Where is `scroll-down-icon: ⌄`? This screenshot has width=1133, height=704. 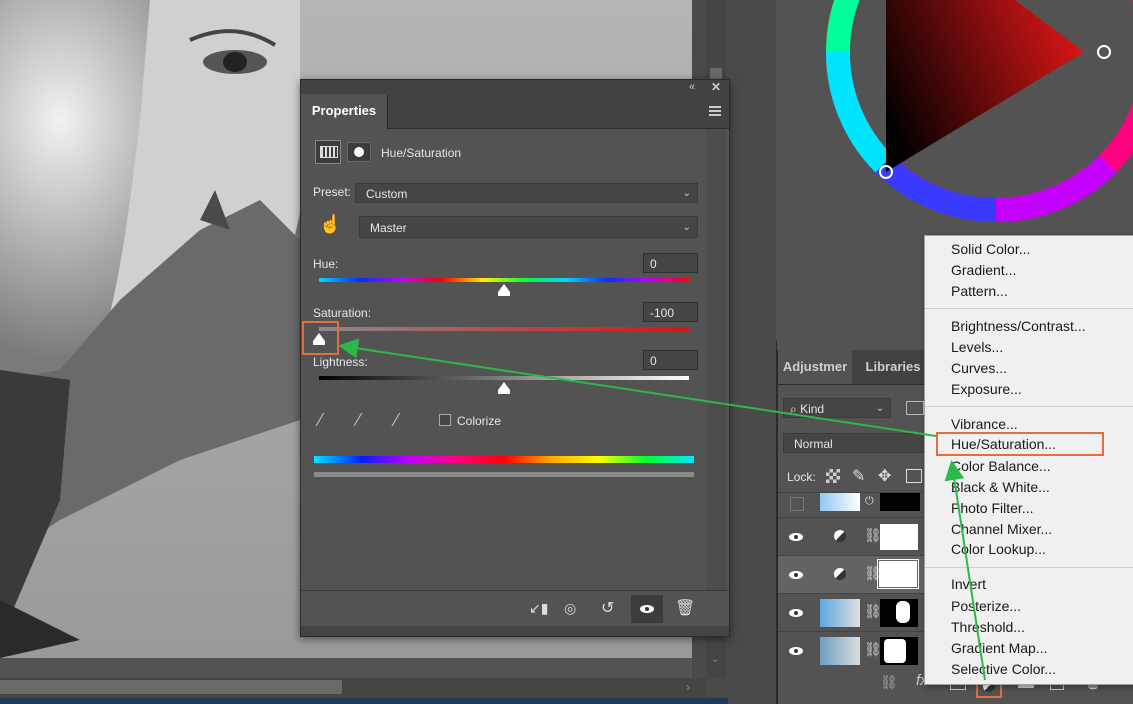
scroll-down-icon: ⌄ is located at coordinates (715, 659).